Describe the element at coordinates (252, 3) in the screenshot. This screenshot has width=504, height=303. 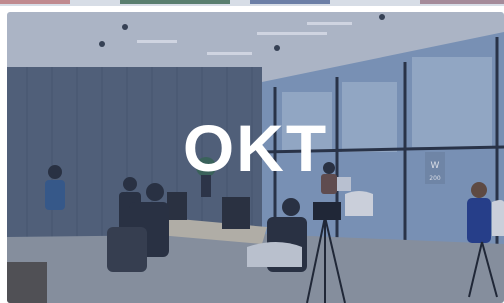
I see `top-image-strip` at that location.